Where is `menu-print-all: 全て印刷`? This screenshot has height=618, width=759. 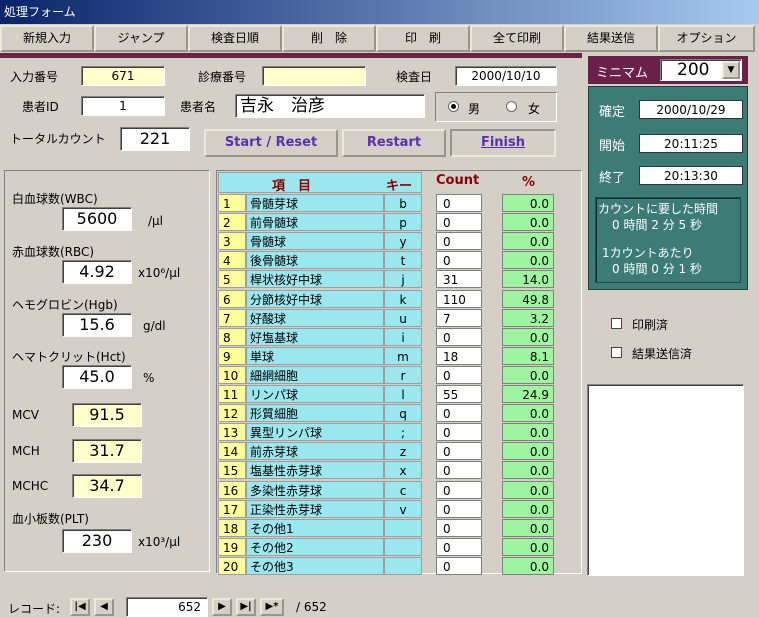 menu-print-all: 全て印刷 is located at coordinates (517, 38).